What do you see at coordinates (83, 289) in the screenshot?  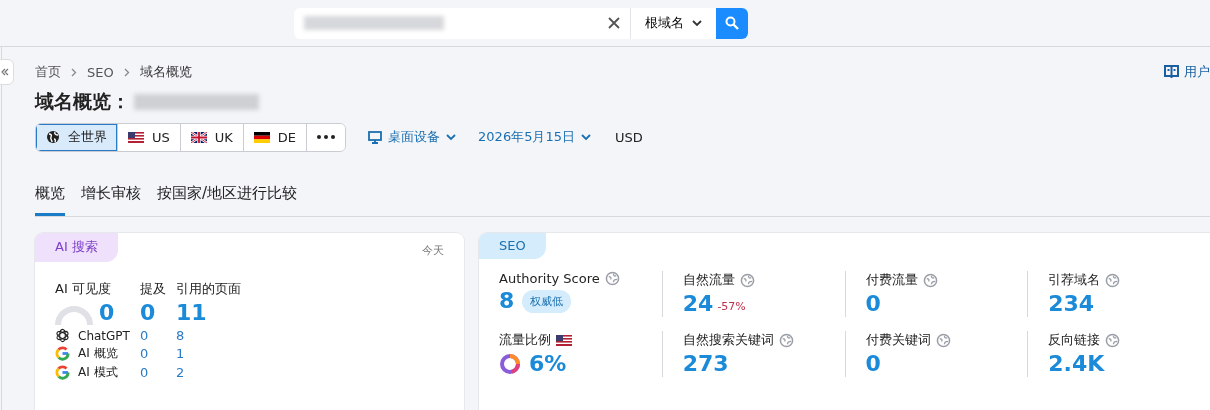 I see `metric-label: AI 可见度` at bounding box center [83, 289].